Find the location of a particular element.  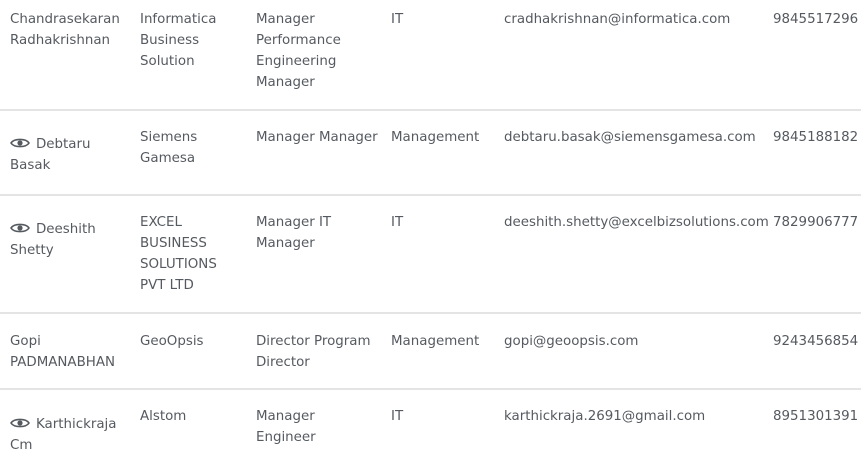

contact-last-name: Shetty is located at coordinates (32, 250).